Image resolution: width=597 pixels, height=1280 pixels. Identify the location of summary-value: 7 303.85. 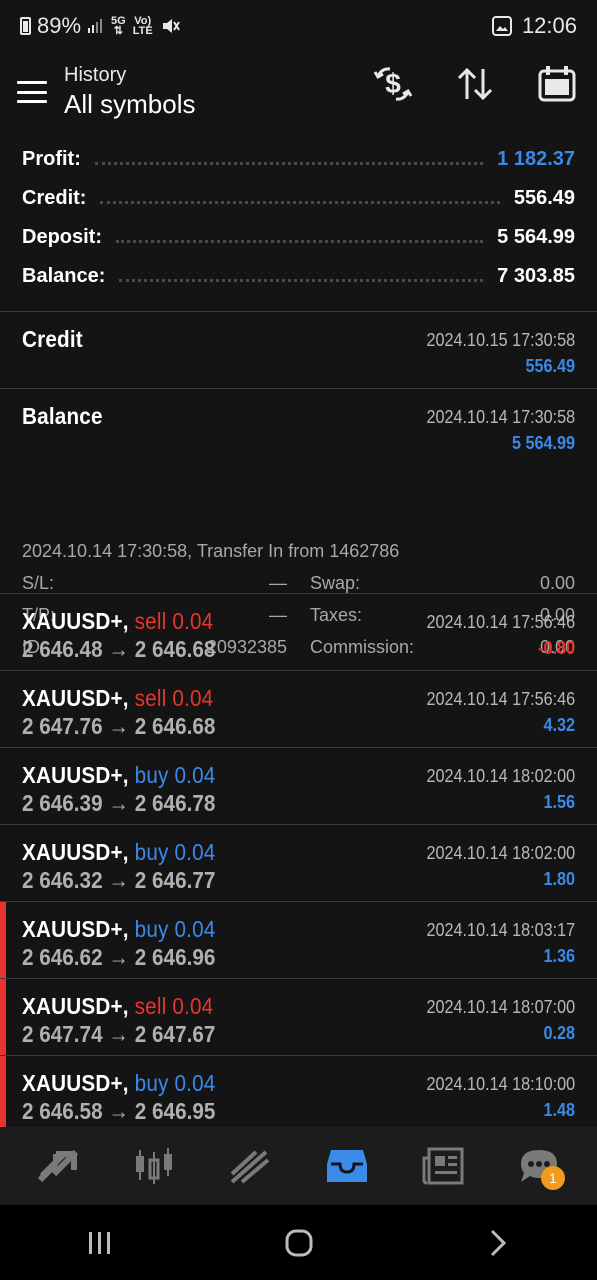
(536, 276).